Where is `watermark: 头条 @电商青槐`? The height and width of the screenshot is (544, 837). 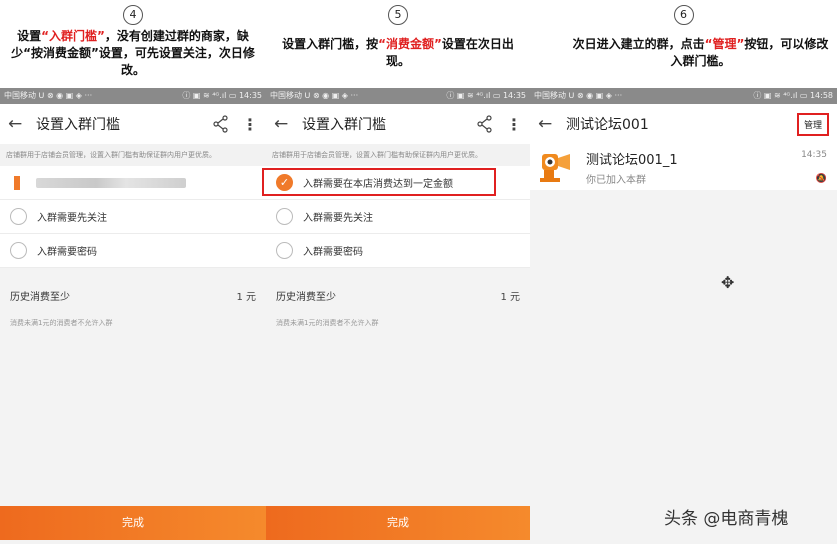 watermark: 头条 @电商青槐 is located at coordinates (726, 519).